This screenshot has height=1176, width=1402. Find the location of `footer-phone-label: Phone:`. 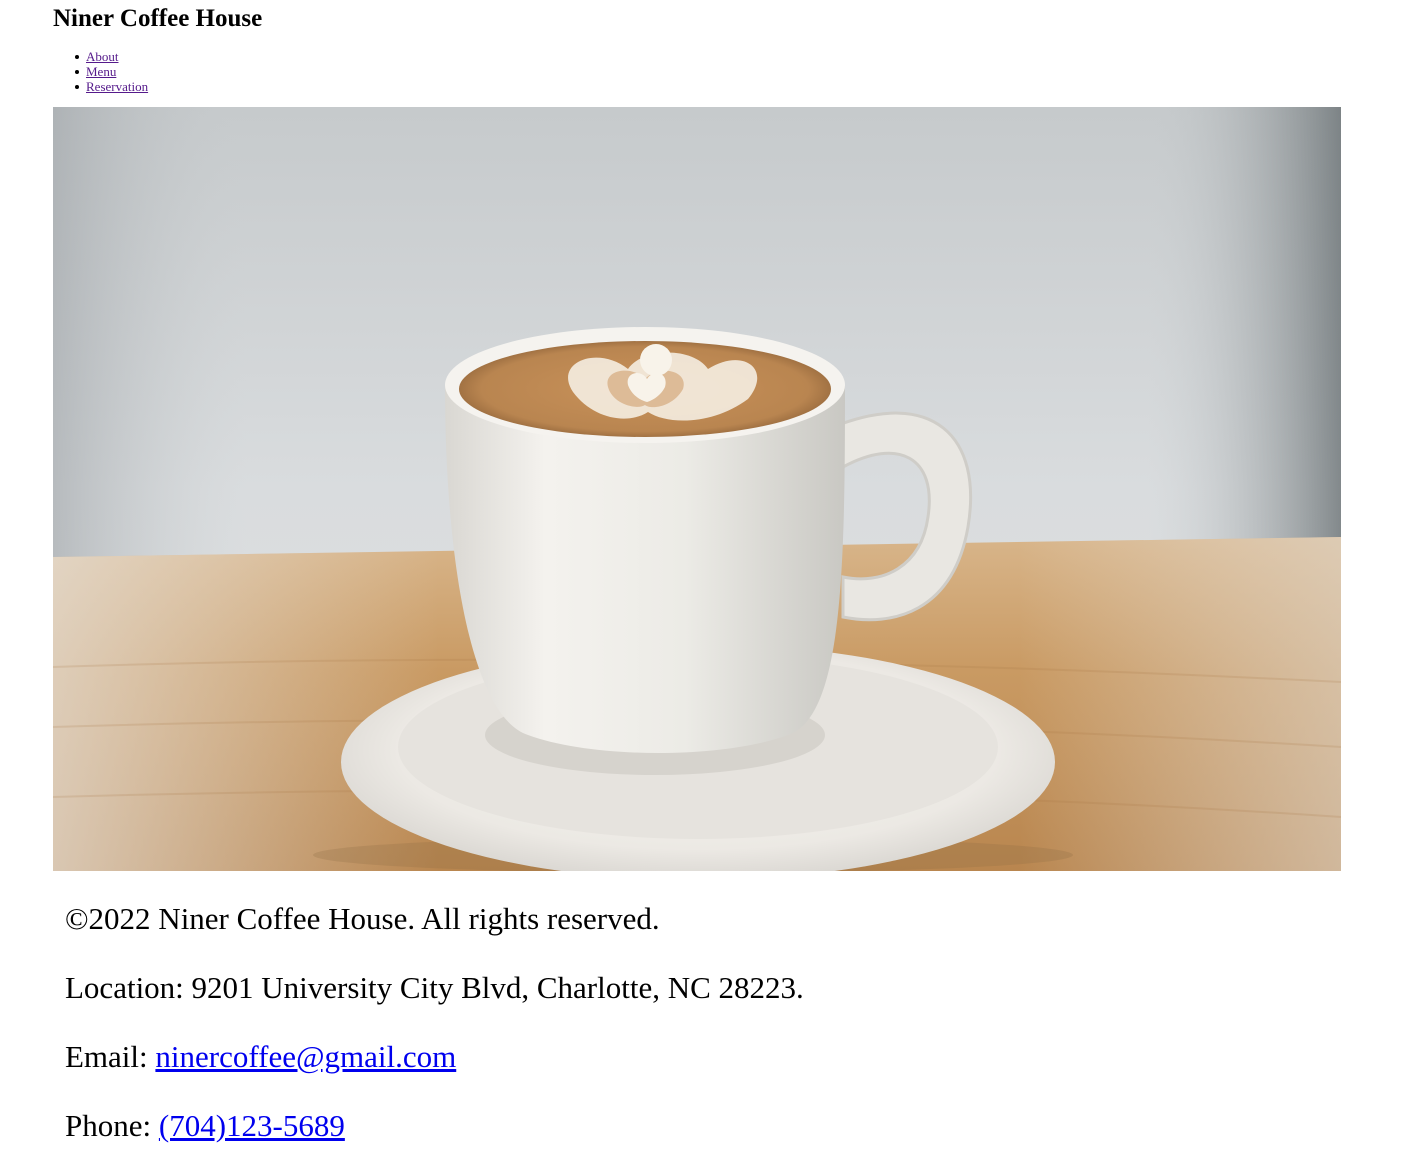

footer-phone-label: Phone: is located at coordinates (112, 1125).